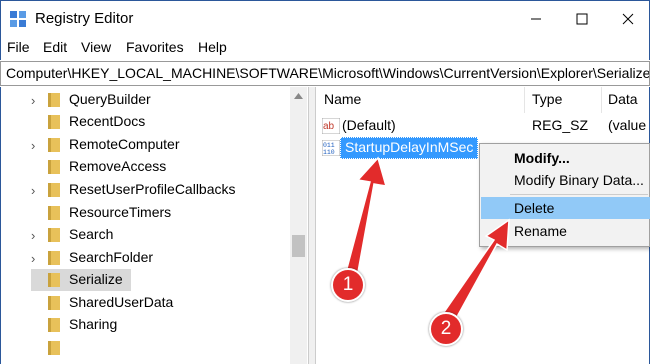 The width and height of the screenshot is (650, 364). I want to click on tree-item: › QueryBuilder, so click(146, 100).